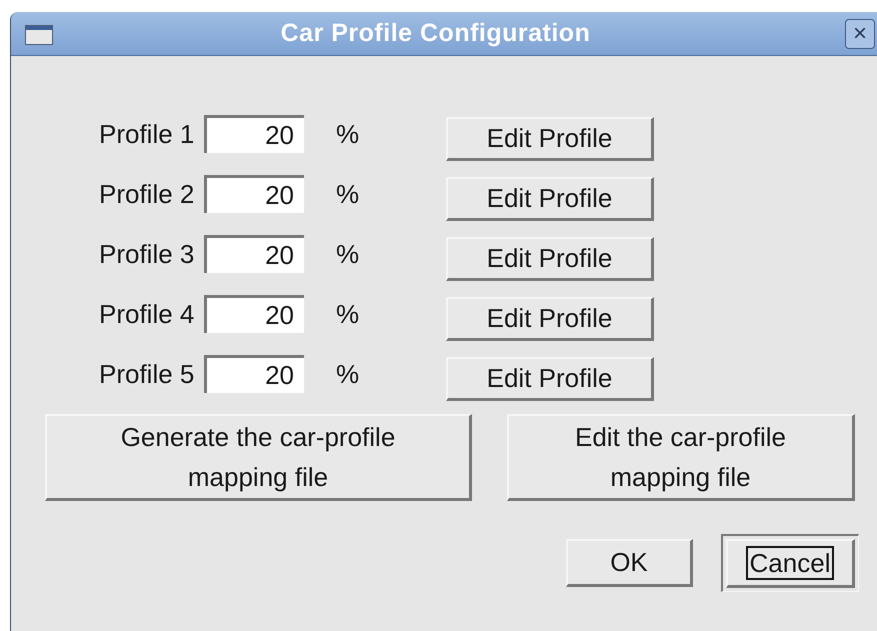 This screenshot has height=631, width=877. What do you see at coordinates (147, 314) in the screenshot?
I see `profile-label: Profile 4` at bounding box center [147, 314].